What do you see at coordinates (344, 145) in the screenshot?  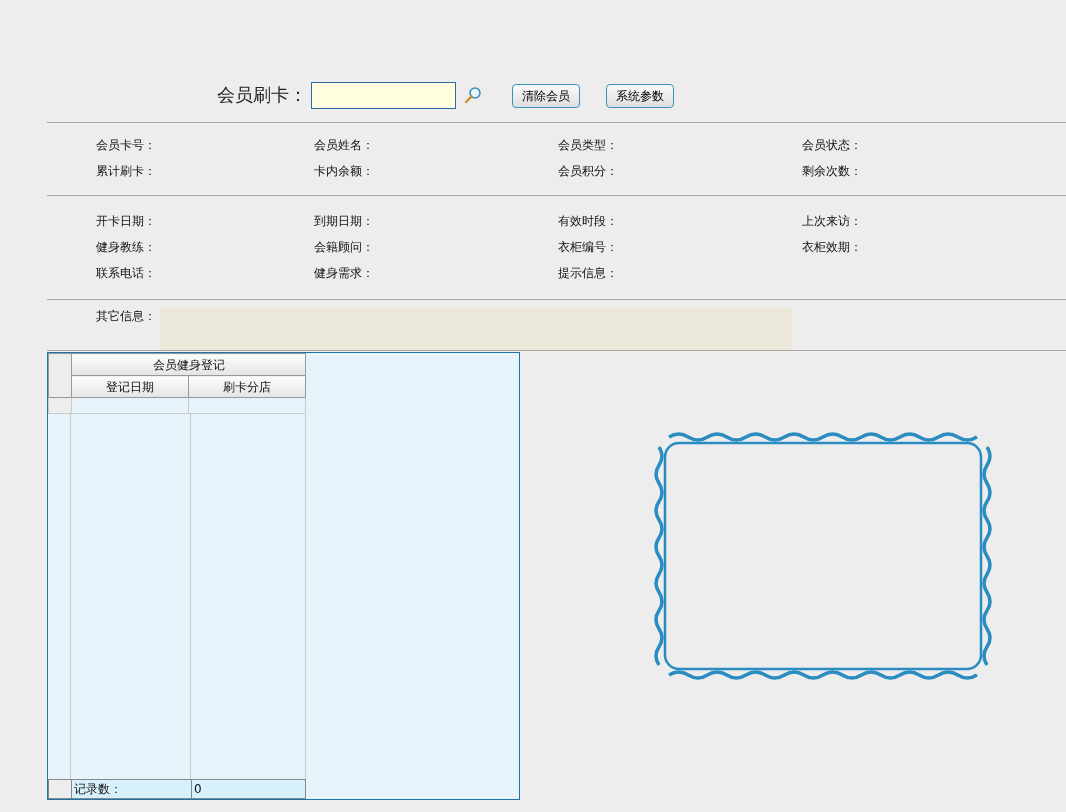 I see `field-label: 会员姓名：` at bounding box center [344, 145].